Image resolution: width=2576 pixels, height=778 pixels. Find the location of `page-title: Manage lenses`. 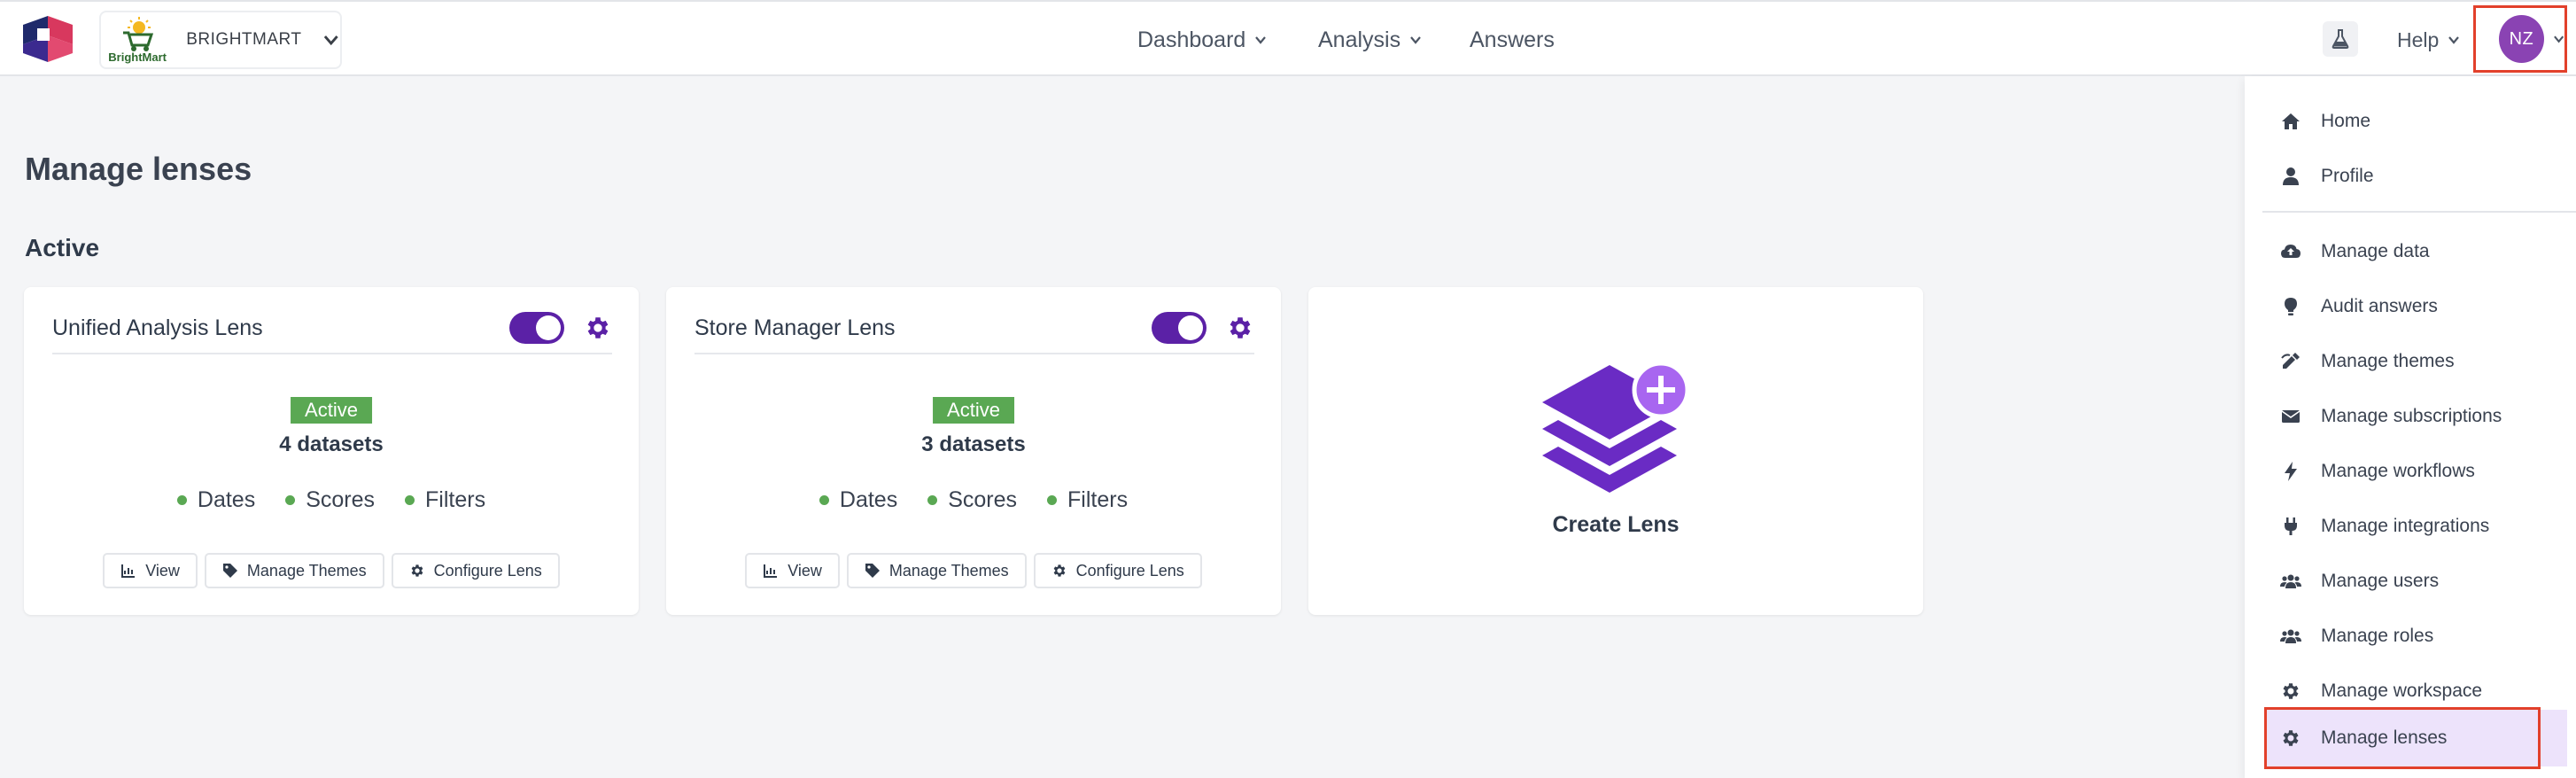

page-title: Manage lenses is located at coordinates (138, 169).